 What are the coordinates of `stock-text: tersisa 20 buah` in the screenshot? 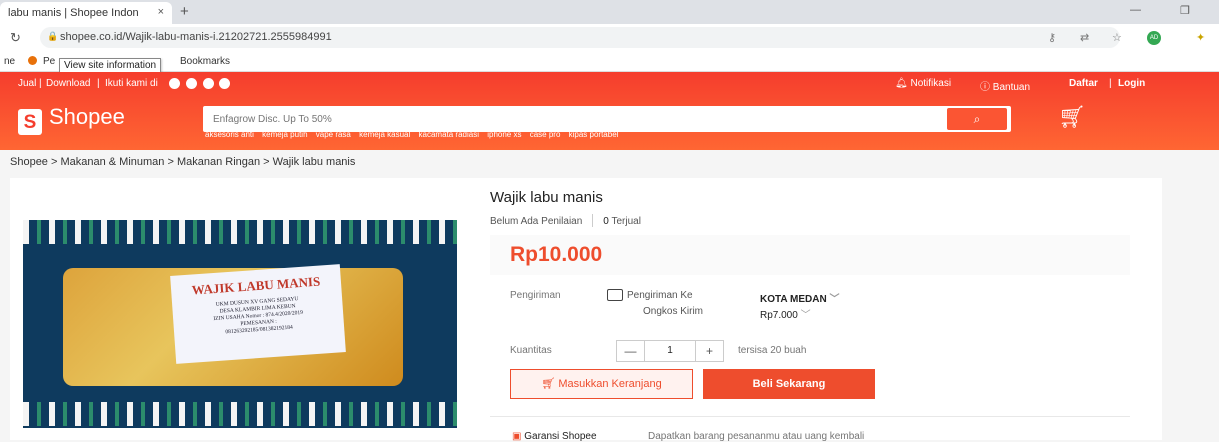 It's located at (772, 350).